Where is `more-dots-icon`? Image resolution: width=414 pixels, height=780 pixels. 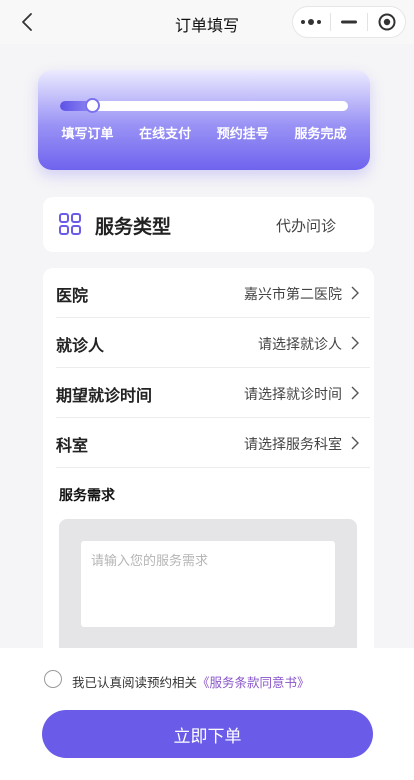
more-dots-icon is located at coordinates (311, 22).